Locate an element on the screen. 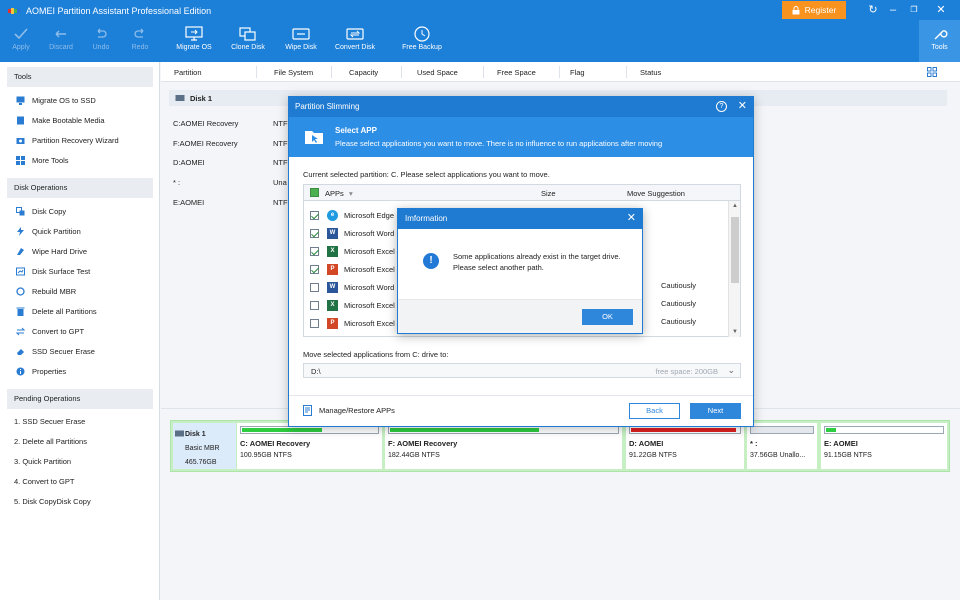  scroll-down-icon: ▼ is located at coordinates (735, 332).